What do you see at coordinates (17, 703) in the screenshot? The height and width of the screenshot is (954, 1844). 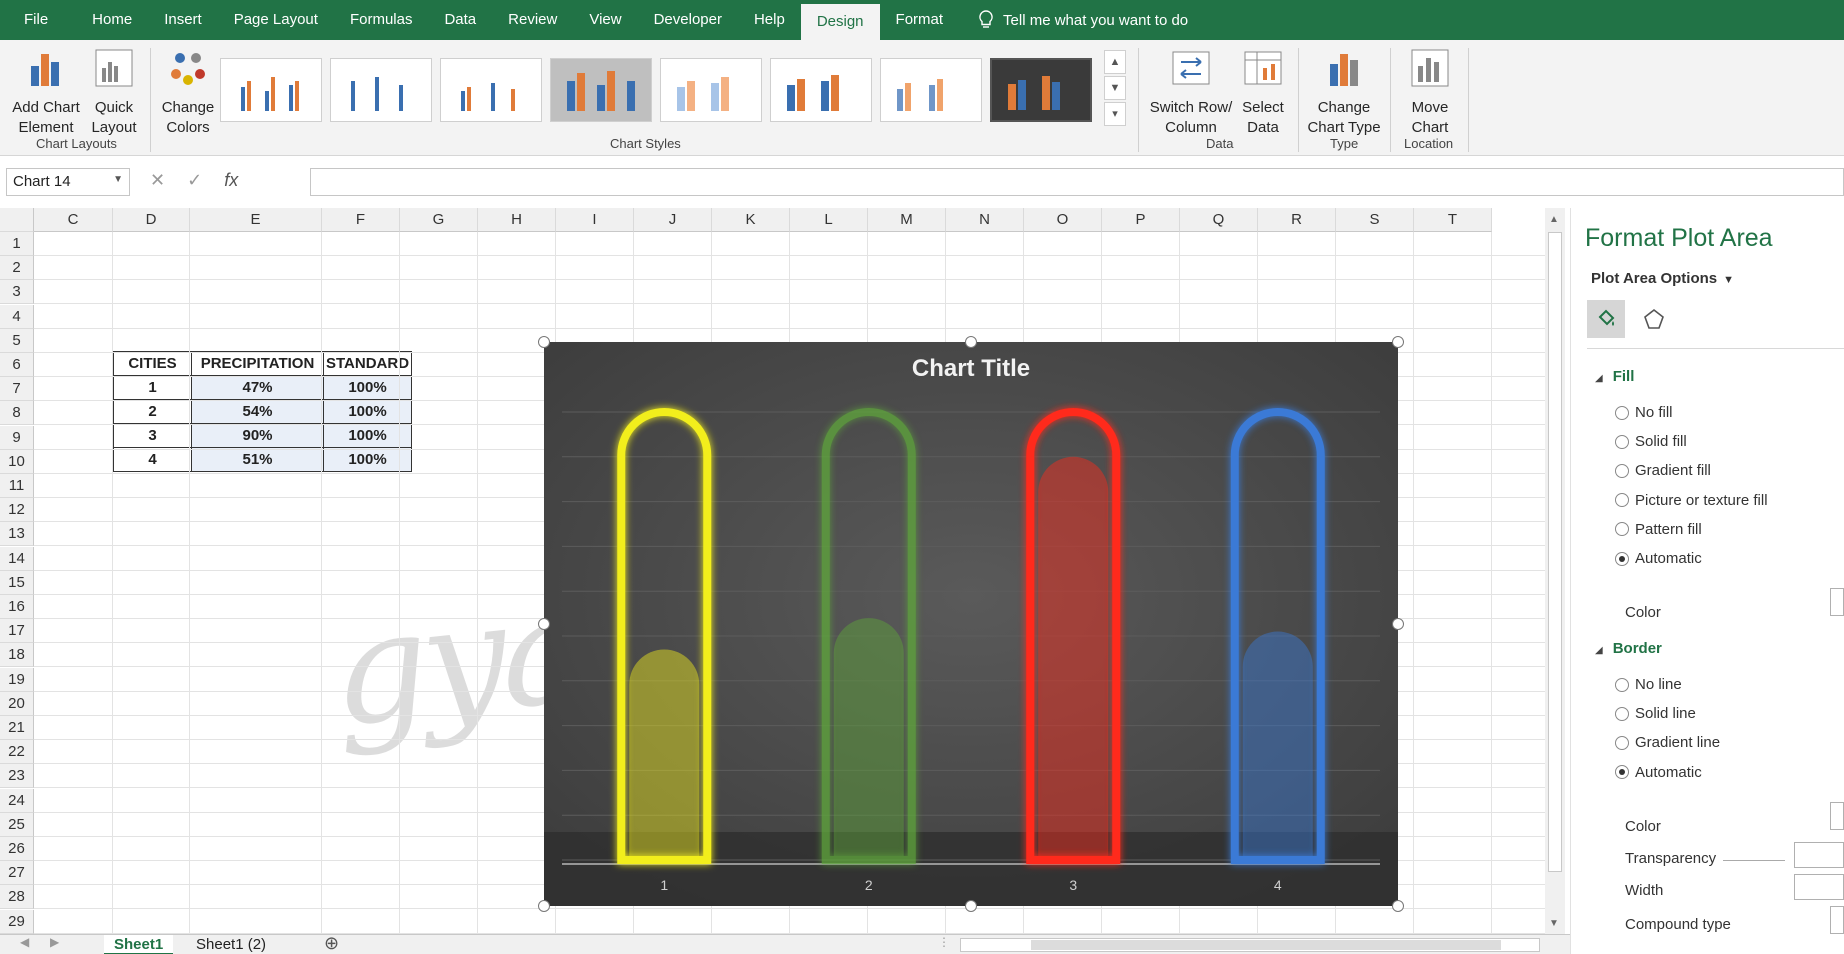 I see `row-header: 20` at bounding box center [17, 703].